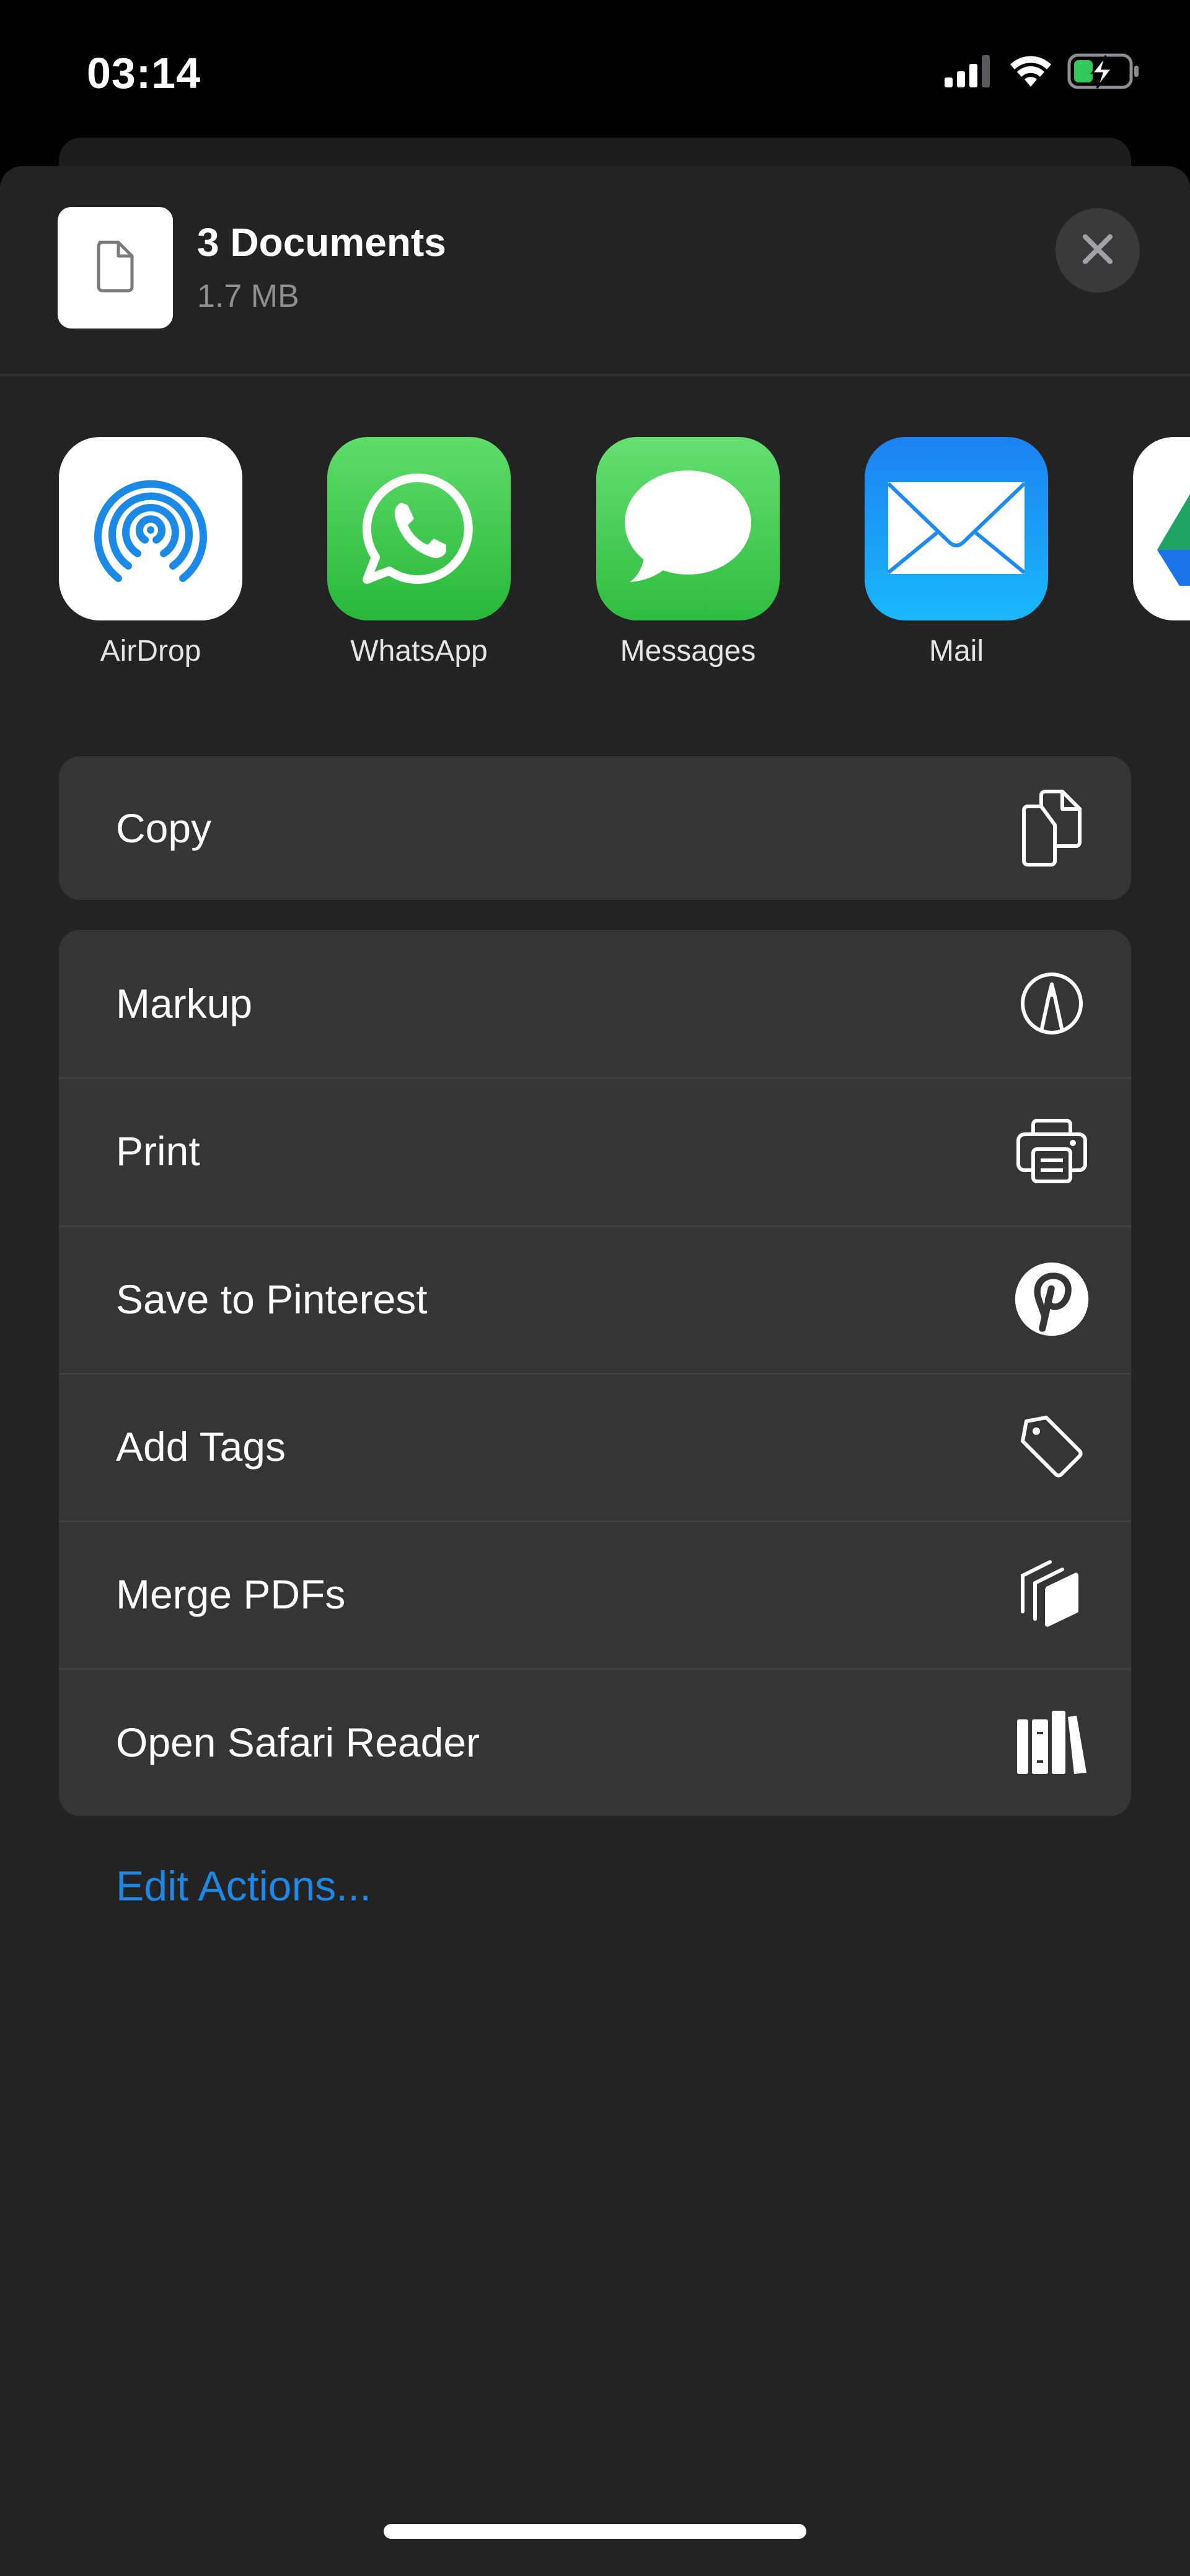  What do you see at coordinates (1052, 1446) in the screenshot?
I see `tag-icon` at bounding box center [1052, 1446].